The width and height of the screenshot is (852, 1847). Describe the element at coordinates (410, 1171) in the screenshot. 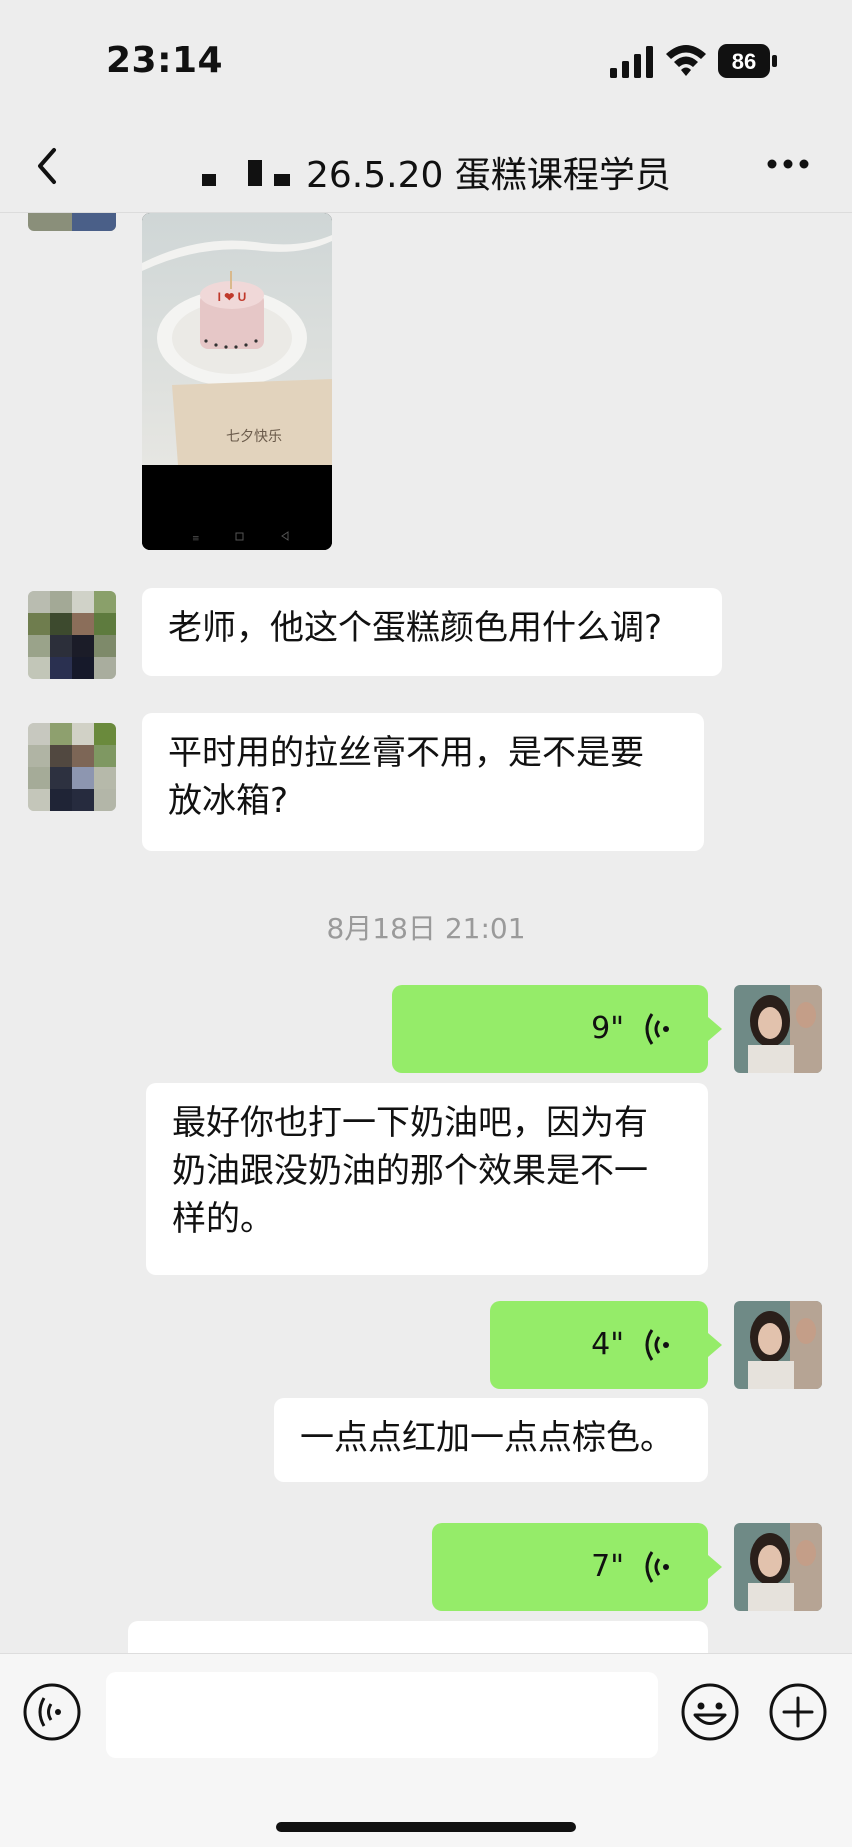

I see `message-text-line: 奶油跟没奶油的那个效果是不一` at that location.